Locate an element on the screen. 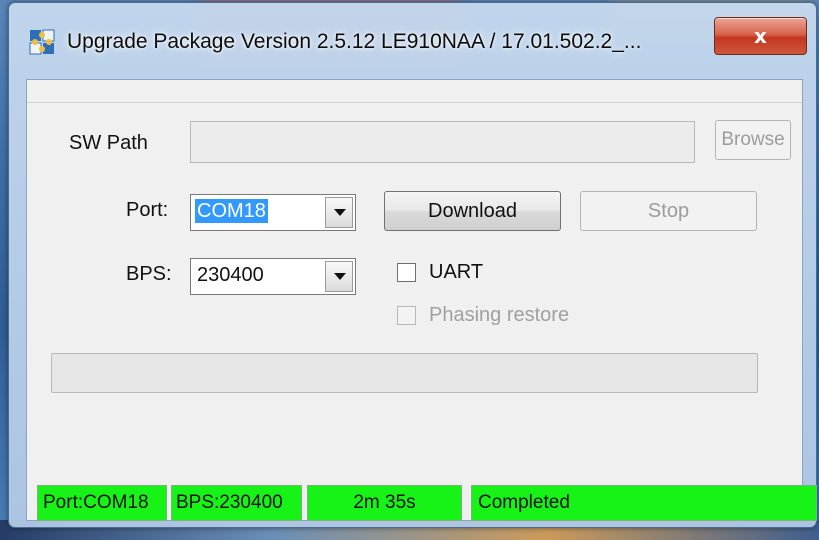 This screenshot has height=540, width=819. port-select: COM18 is located at coordinates (273, 212).